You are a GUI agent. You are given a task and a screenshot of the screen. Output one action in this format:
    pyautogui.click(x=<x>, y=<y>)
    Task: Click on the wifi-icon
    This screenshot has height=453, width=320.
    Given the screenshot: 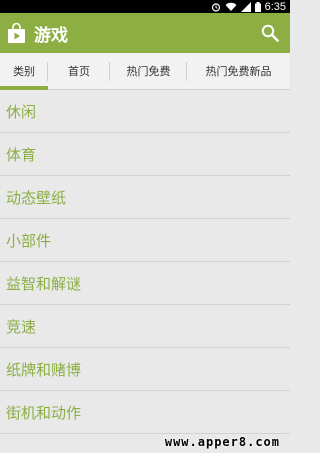 What is the action you would take?
    pyautogui.click(x=231, y=7)
    